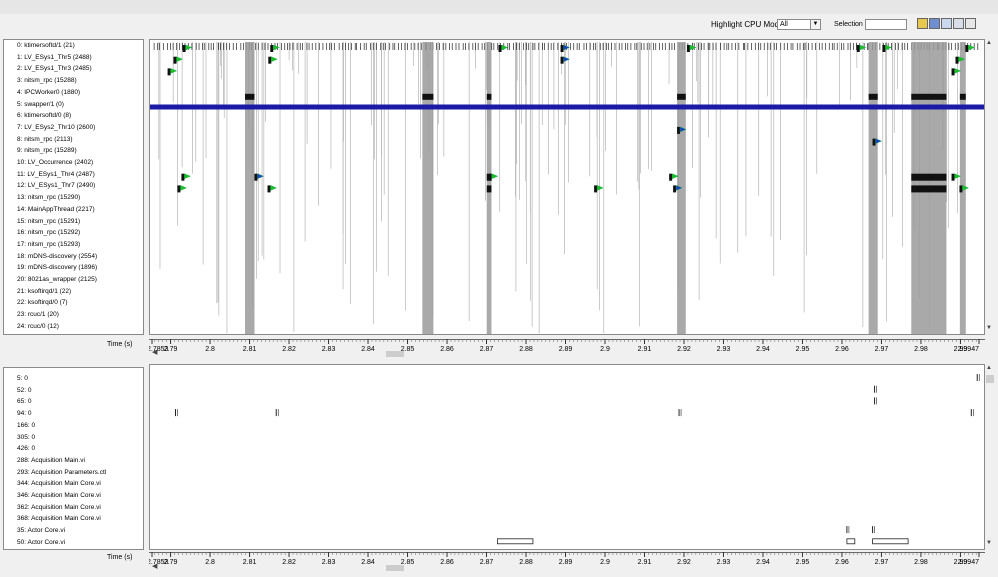 This screenshot has width=998, height=577. What do you see at coordinates (57, 280) in the screenshot?
I see `thread-row-label: 20: 8021as_wrapper (2125)` at bounding box center [57, 280].